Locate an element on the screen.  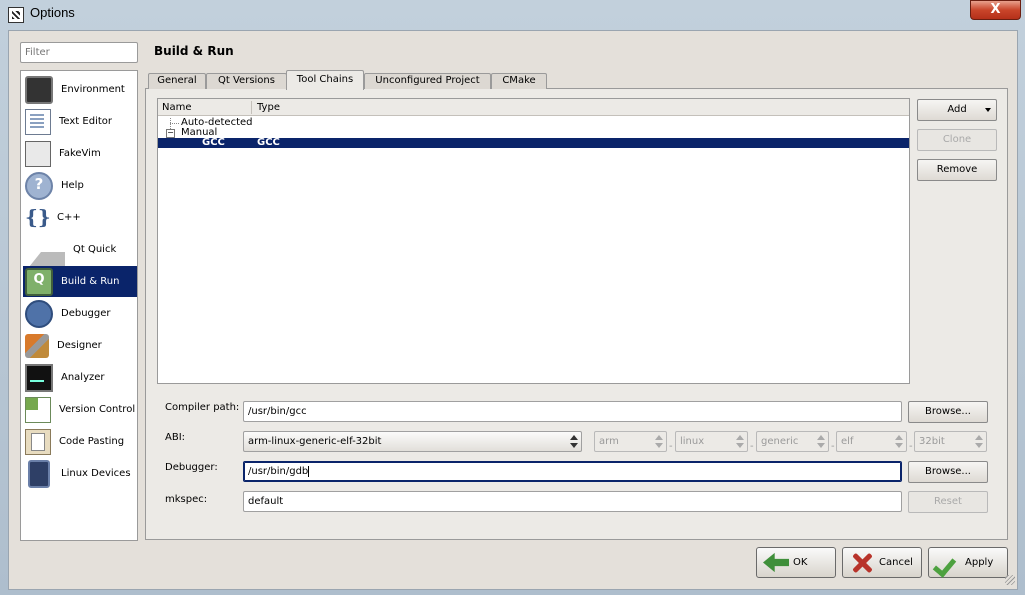
category-label: Build & Run is located at coordinates (90, 281).